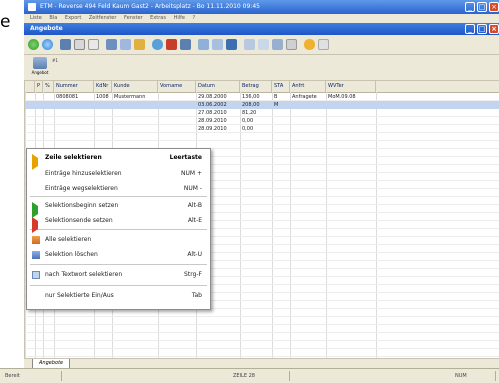 The image size is (499, 383). What do you see at coordinates (118, 240) in the screenshot?
I see `context-menu-item: Alle selektieren` at bounding box center [118, 240].